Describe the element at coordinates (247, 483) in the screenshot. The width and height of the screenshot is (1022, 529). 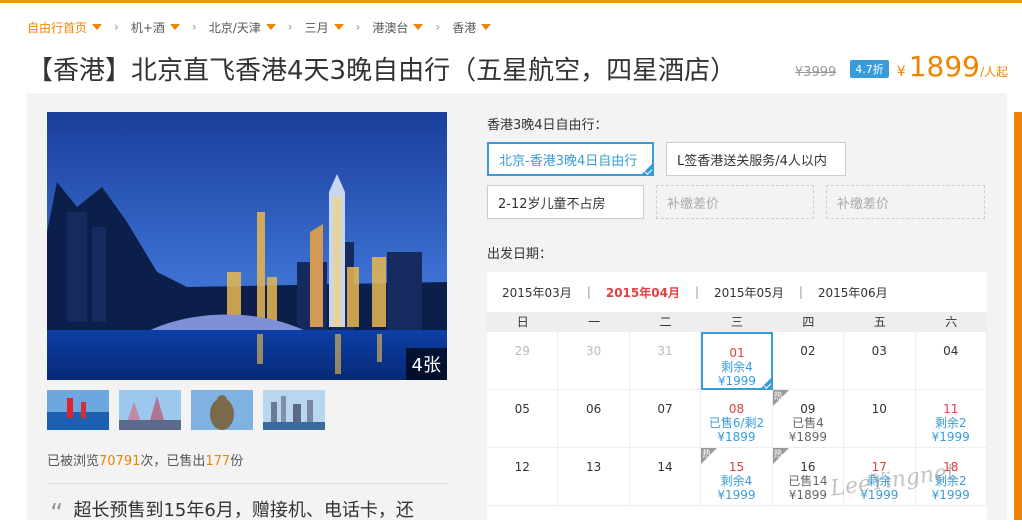
I see `divider` at that location.